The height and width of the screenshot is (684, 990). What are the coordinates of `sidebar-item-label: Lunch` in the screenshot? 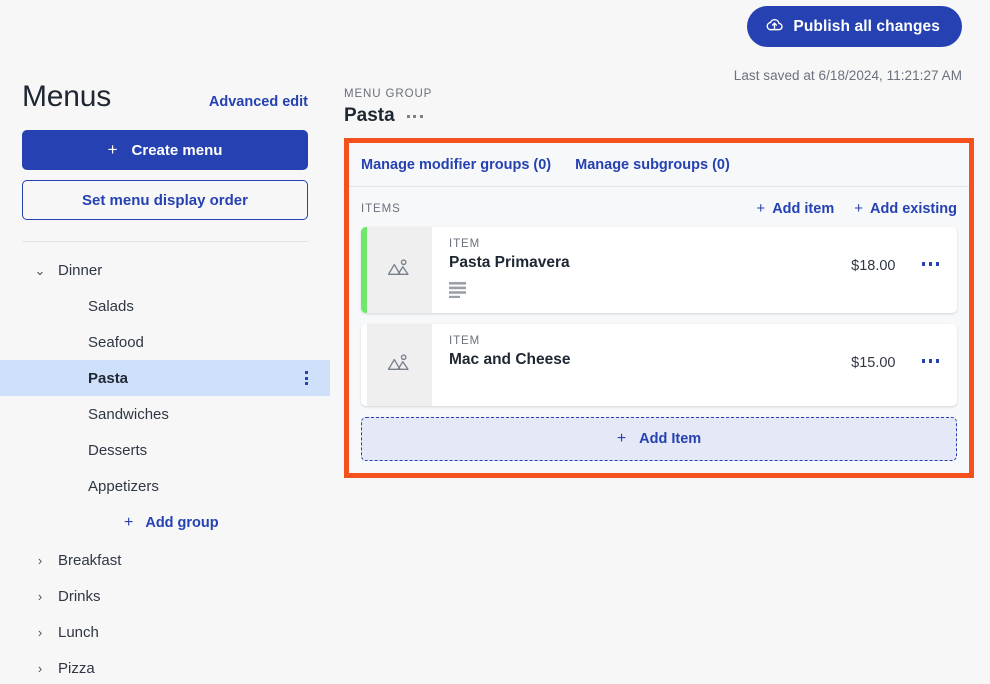 It's located at (78, 632).